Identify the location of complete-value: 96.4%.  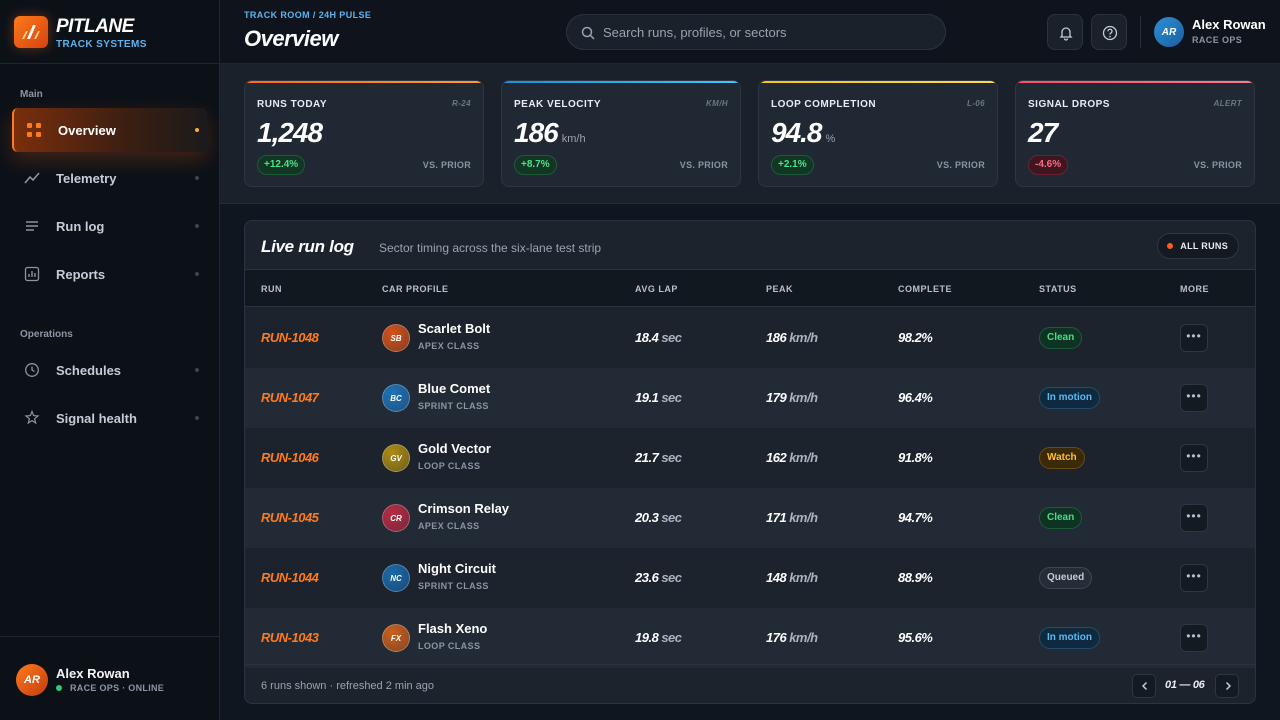
(915, 397).